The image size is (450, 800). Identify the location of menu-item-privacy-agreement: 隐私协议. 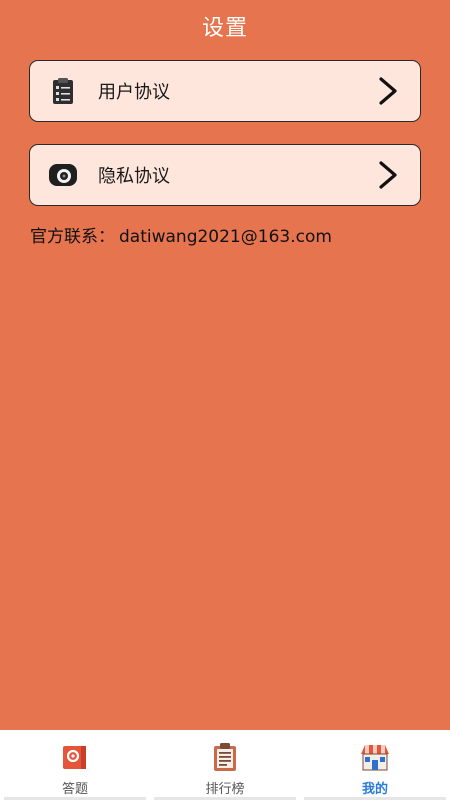
(225, 175).